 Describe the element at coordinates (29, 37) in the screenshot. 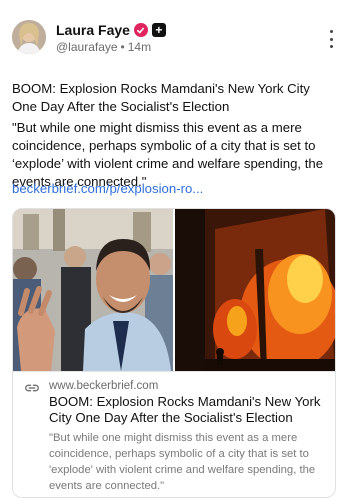

I see `avatar` at that location.